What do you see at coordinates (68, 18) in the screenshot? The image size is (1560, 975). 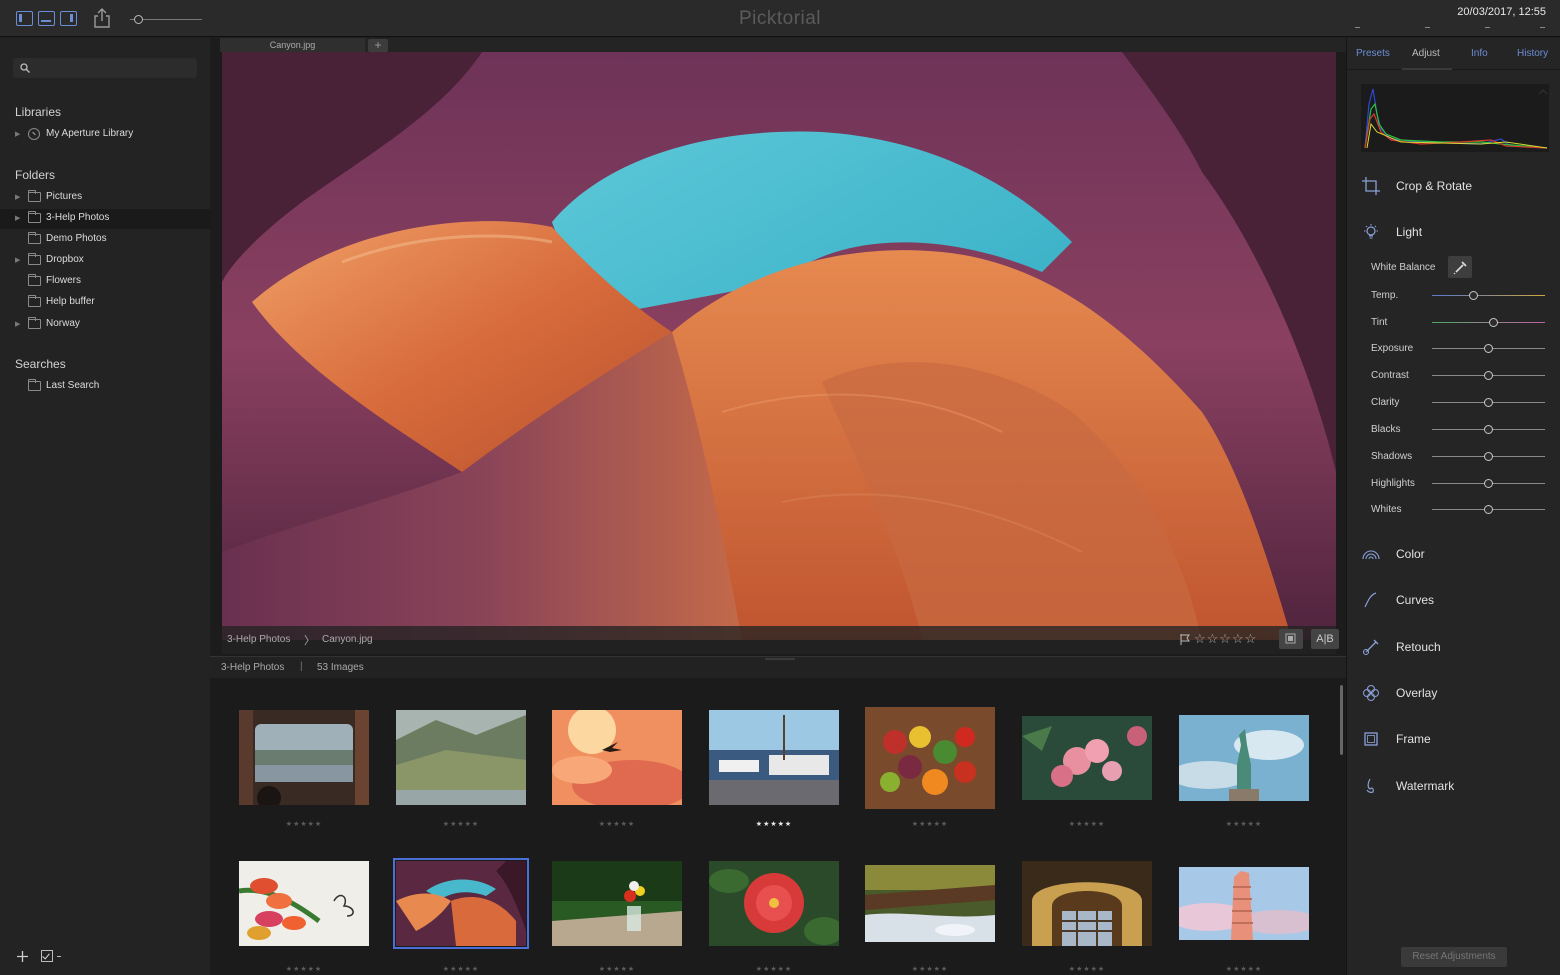 I see `layout-right-icon` at bounding box center [68, 18].